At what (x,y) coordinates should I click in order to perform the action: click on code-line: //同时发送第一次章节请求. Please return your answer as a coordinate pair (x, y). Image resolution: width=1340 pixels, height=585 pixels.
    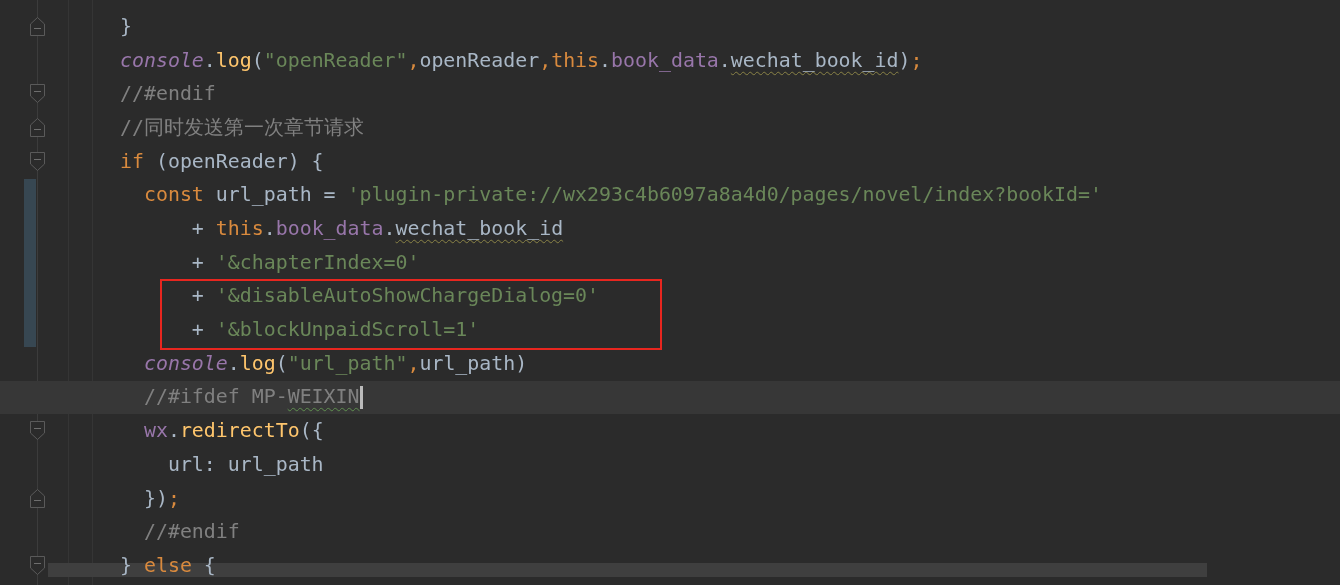
    Looking at the image, I should click on (242, 127).